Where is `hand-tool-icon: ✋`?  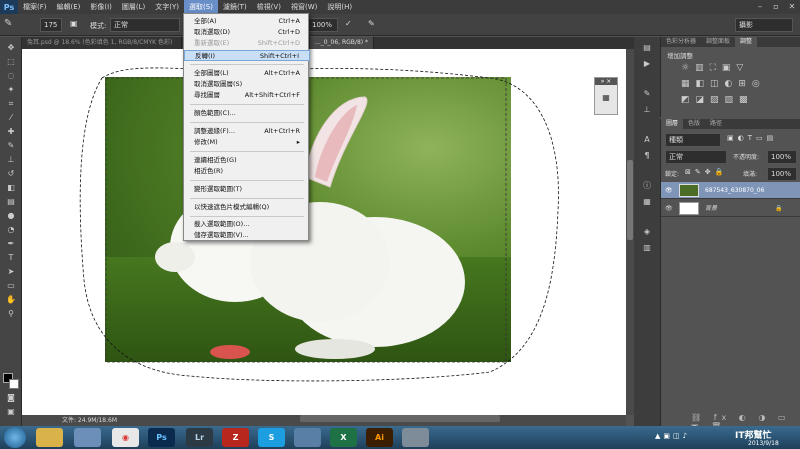
hand-tool-icon: ✋ is located at coordinates (11, 300).